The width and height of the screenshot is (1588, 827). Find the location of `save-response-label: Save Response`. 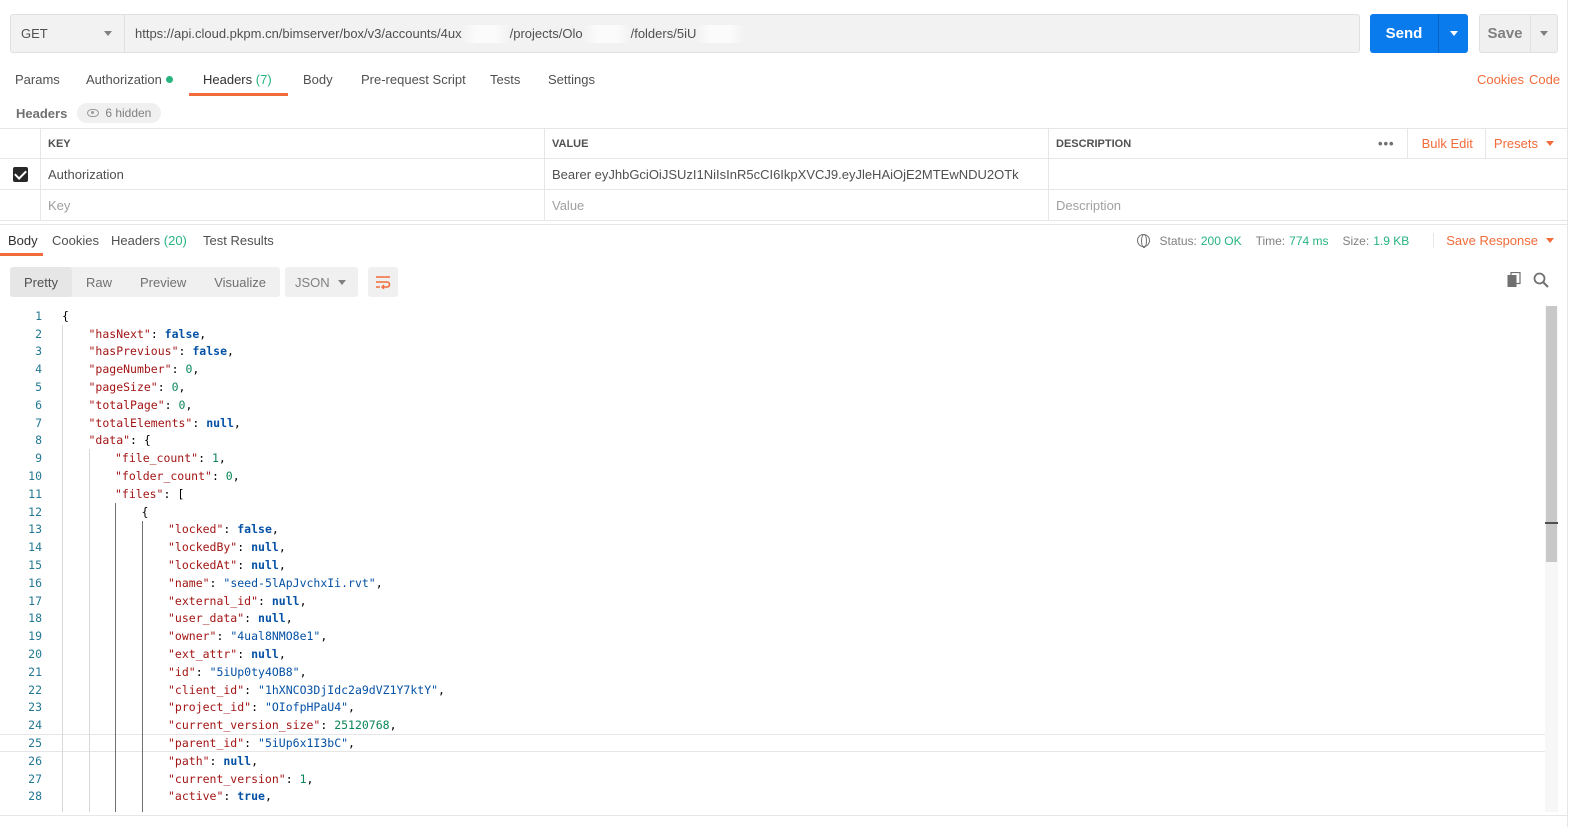

save-response-label: Save Response is located at coordinates (1492, 240).